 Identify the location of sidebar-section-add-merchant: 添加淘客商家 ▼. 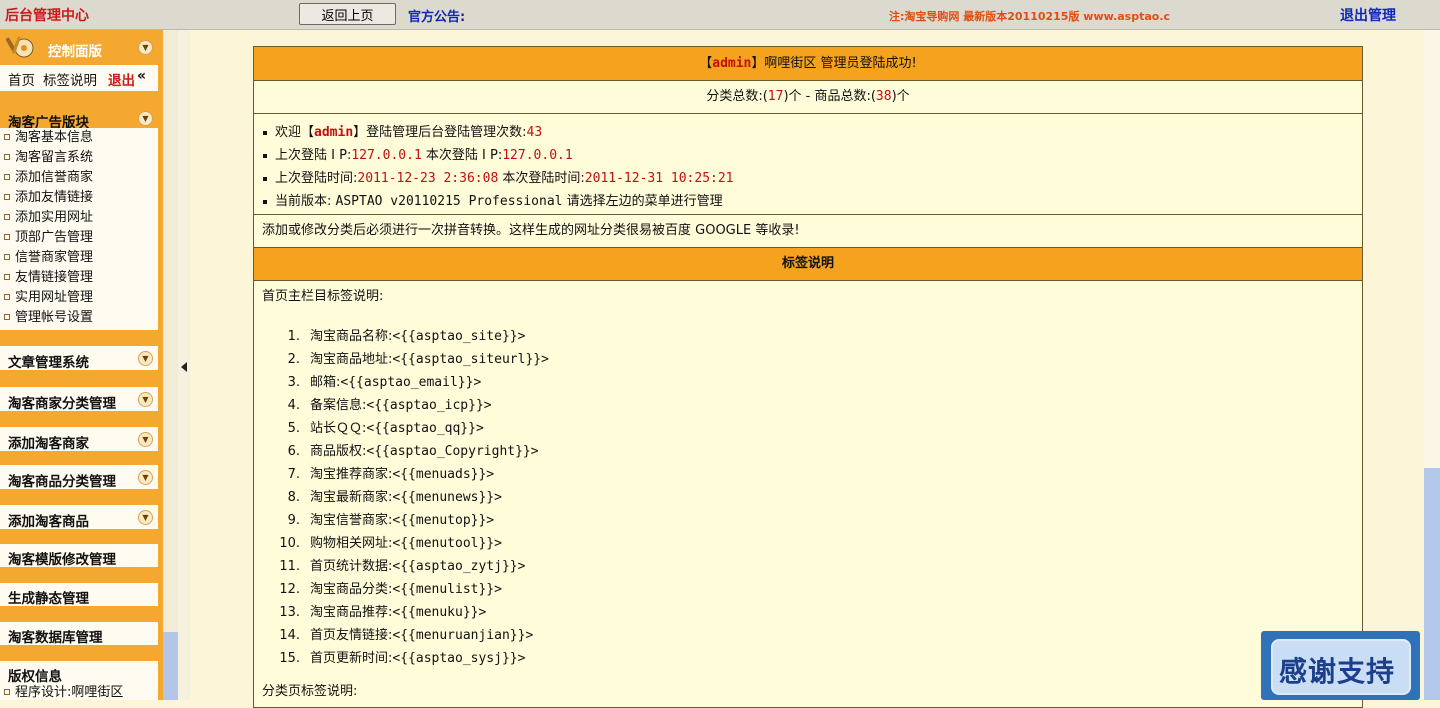
(79, 439).